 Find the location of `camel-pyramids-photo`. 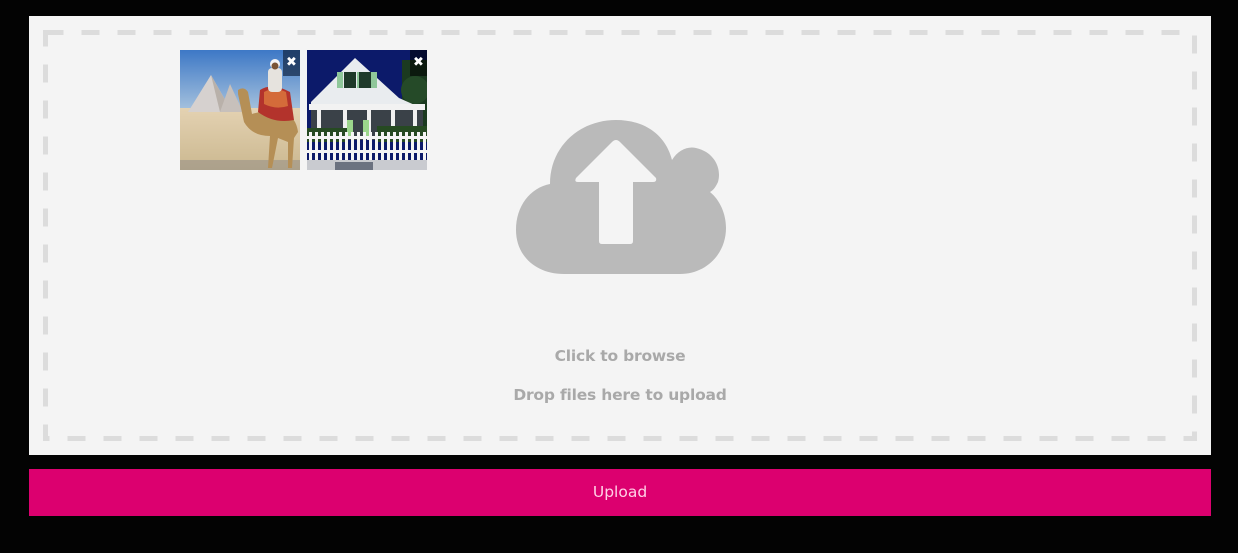

camel-pyramids-photo is located at coordinates (240, 110).